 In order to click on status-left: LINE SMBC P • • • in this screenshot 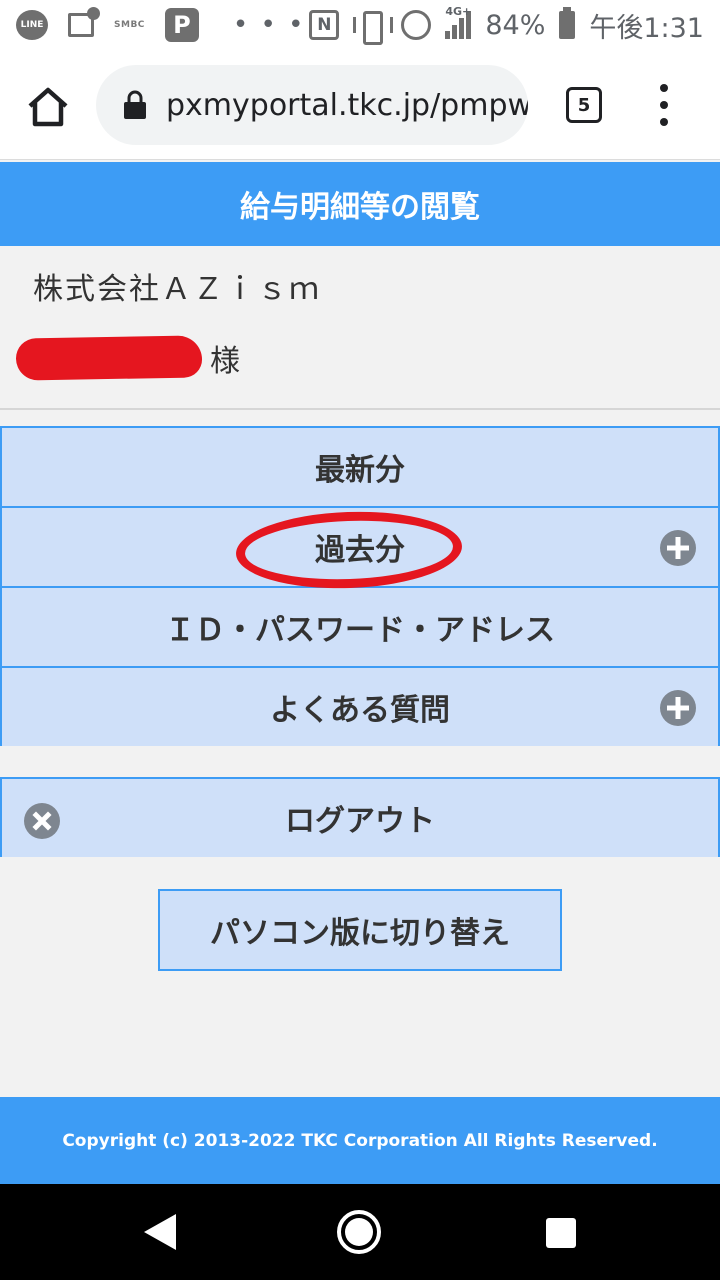, I will do `click(161, 24)`.